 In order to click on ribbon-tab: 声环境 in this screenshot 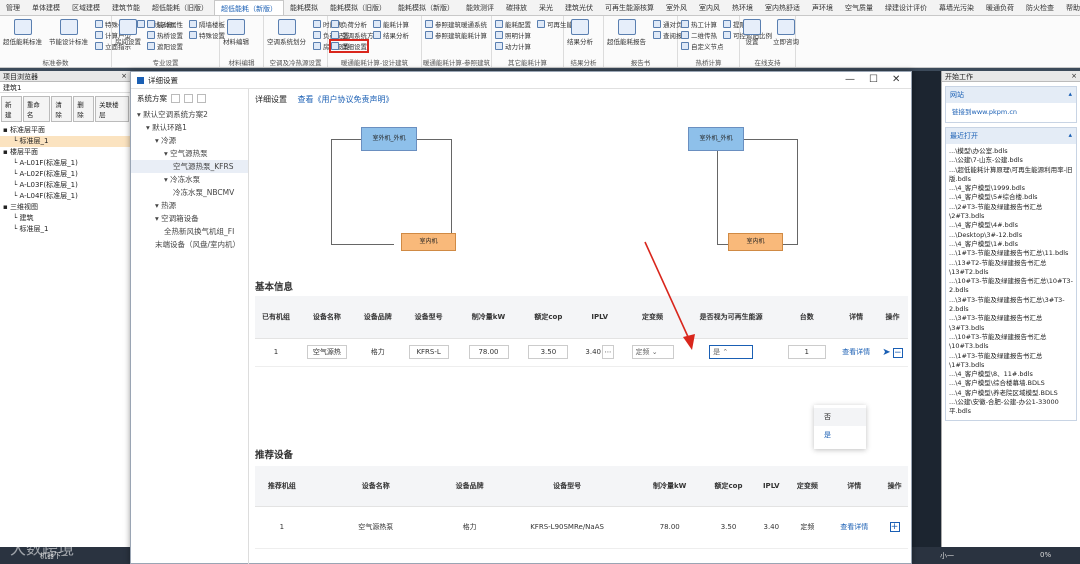, I will do `click(822, 7)`.